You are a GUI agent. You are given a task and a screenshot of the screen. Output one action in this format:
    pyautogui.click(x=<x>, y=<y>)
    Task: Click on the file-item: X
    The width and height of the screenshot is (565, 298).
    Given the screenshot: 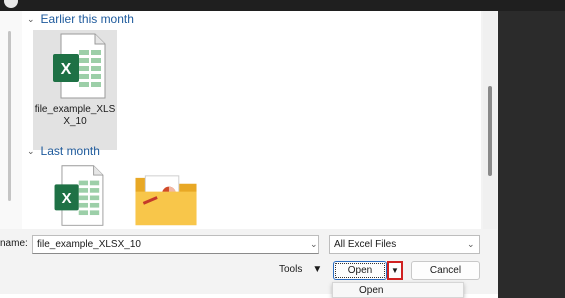 What is the action you would take?
    pyautogui.click(x=75, y=195)
    